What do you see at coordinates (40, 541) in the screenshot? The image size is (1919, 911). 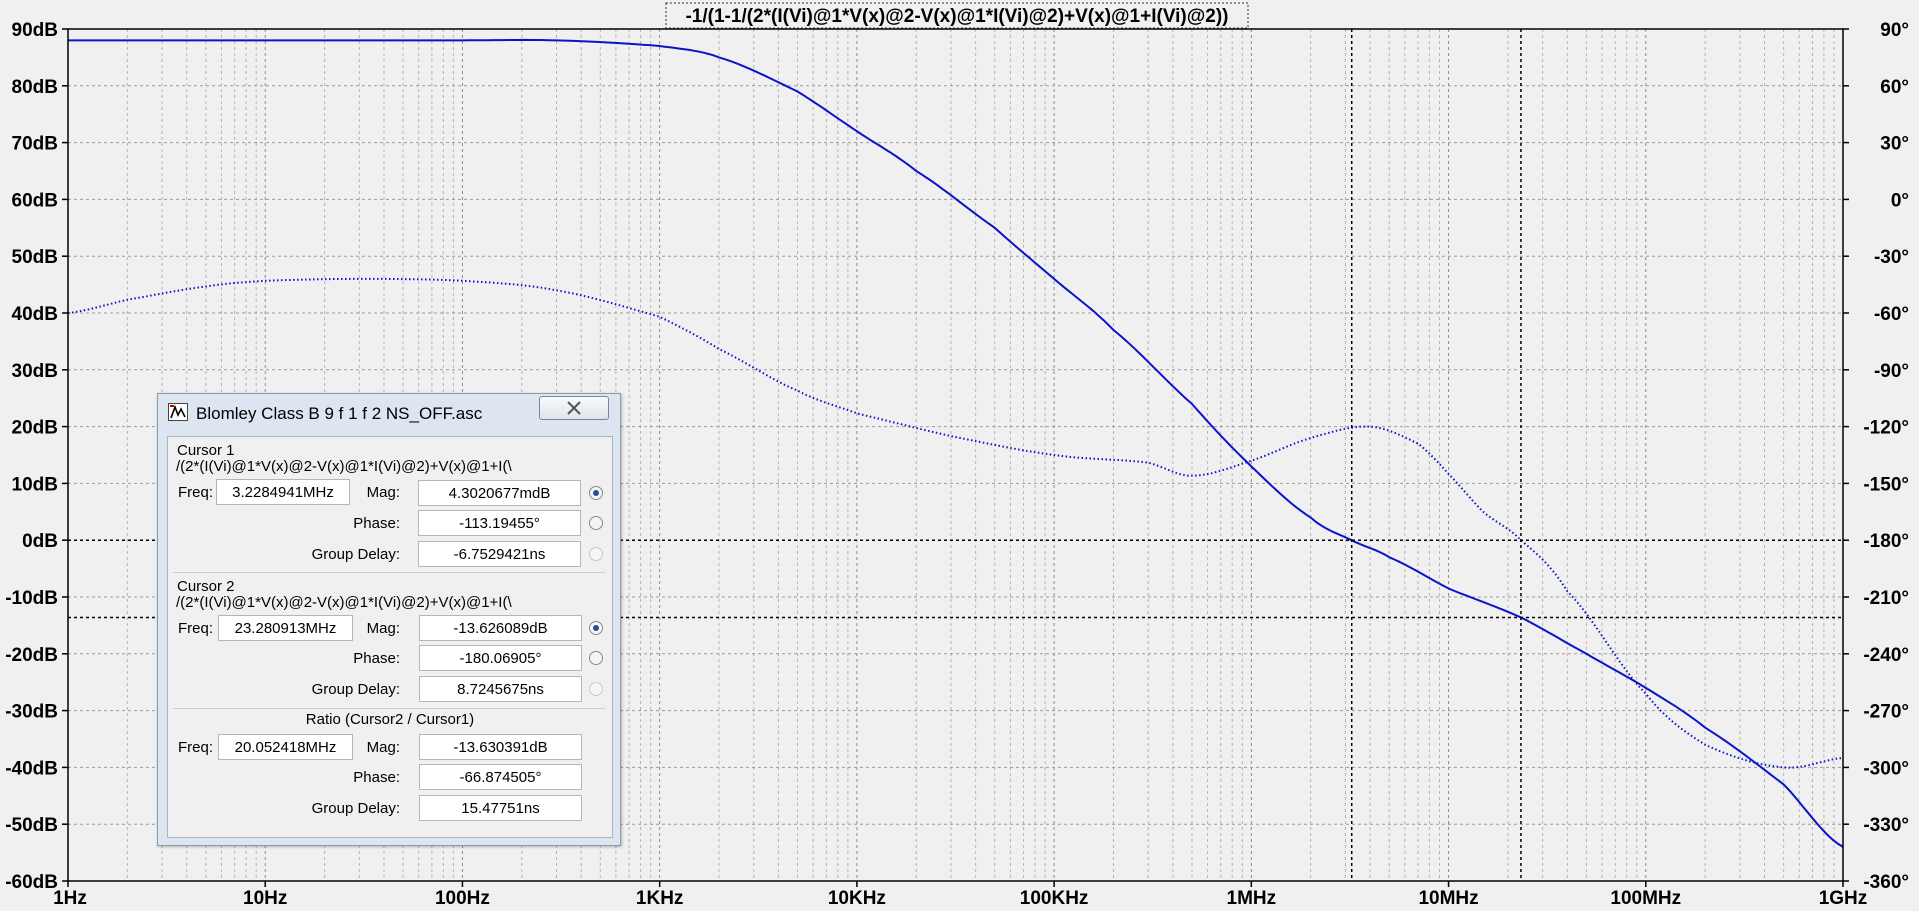 I see `y-left-tick-label: 0dB` at bounding box center [40, 541].